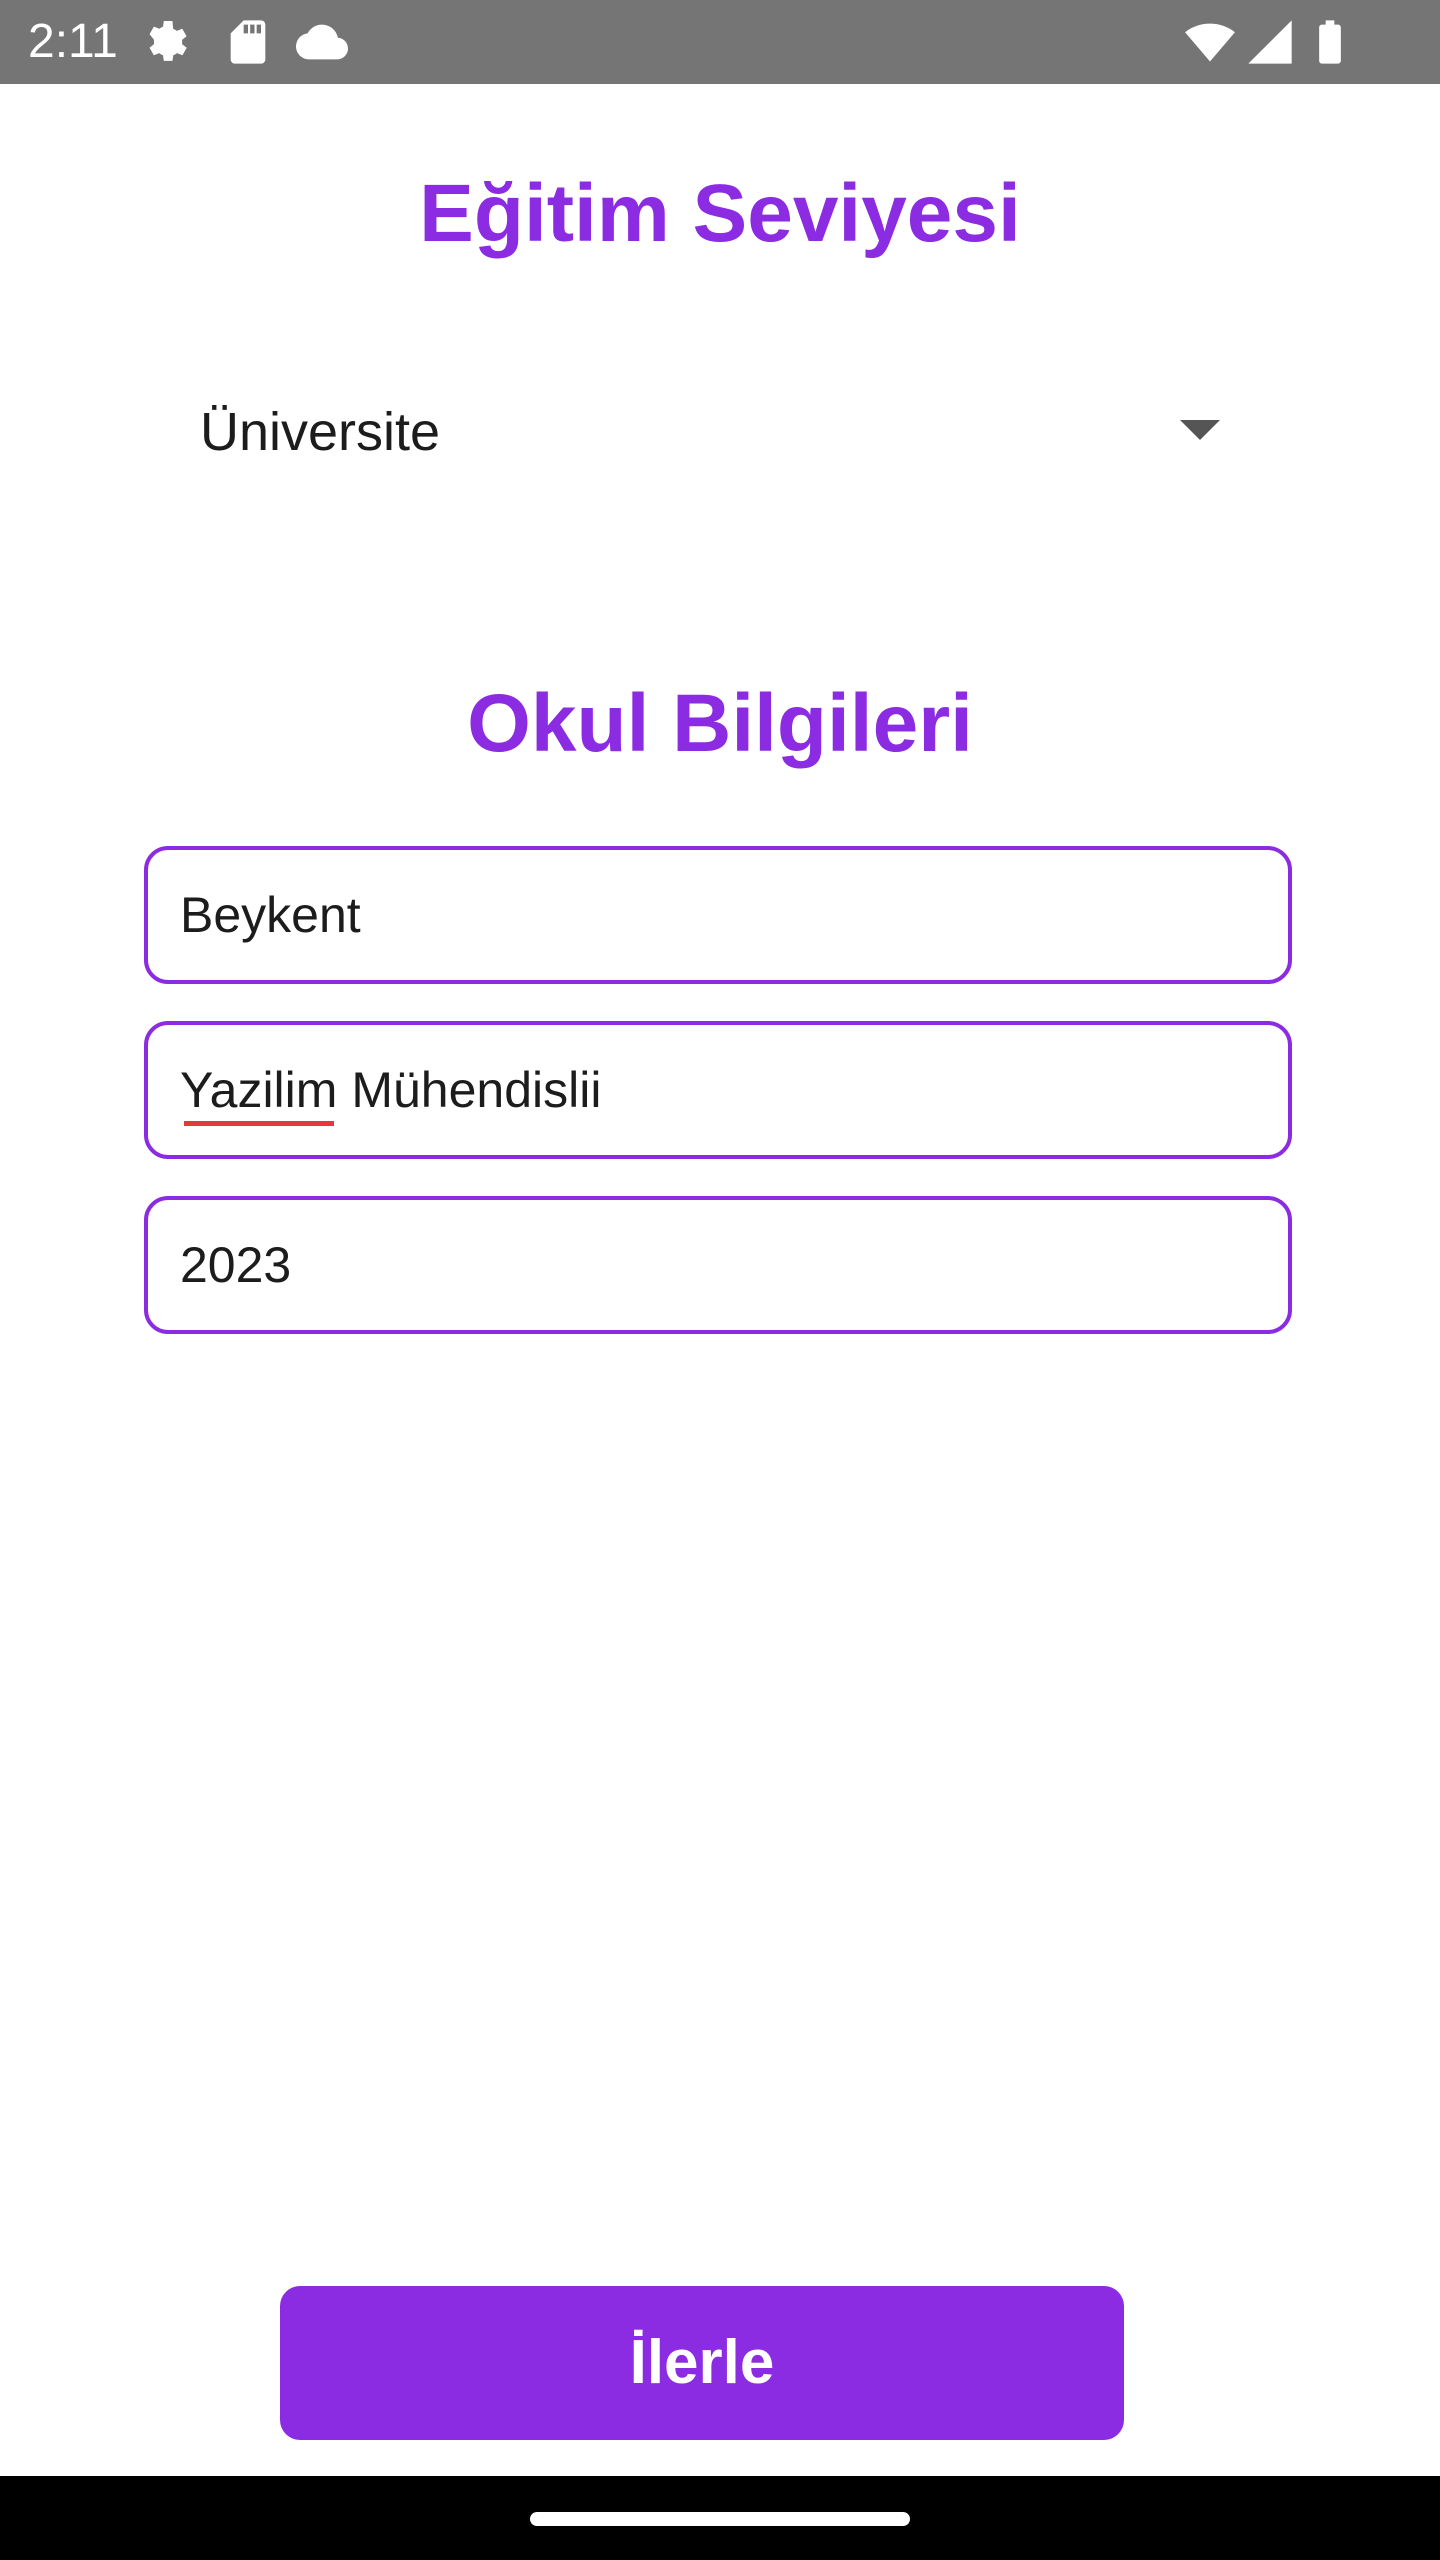 This screenshot has width=1440, height=2560. Describe the element at coordinates (1210, 42) in the screenshot. I see `wifi-icon` at that location.